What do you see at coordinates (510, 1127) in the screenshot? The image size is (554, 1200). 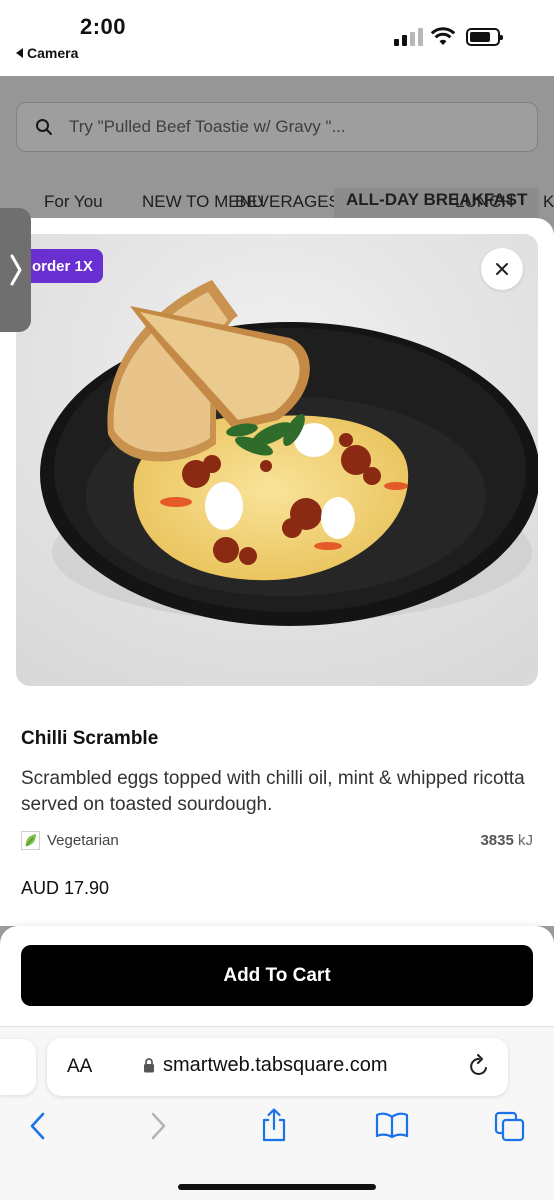 I see `tabs-icon` at bounding box center [510, 1127].